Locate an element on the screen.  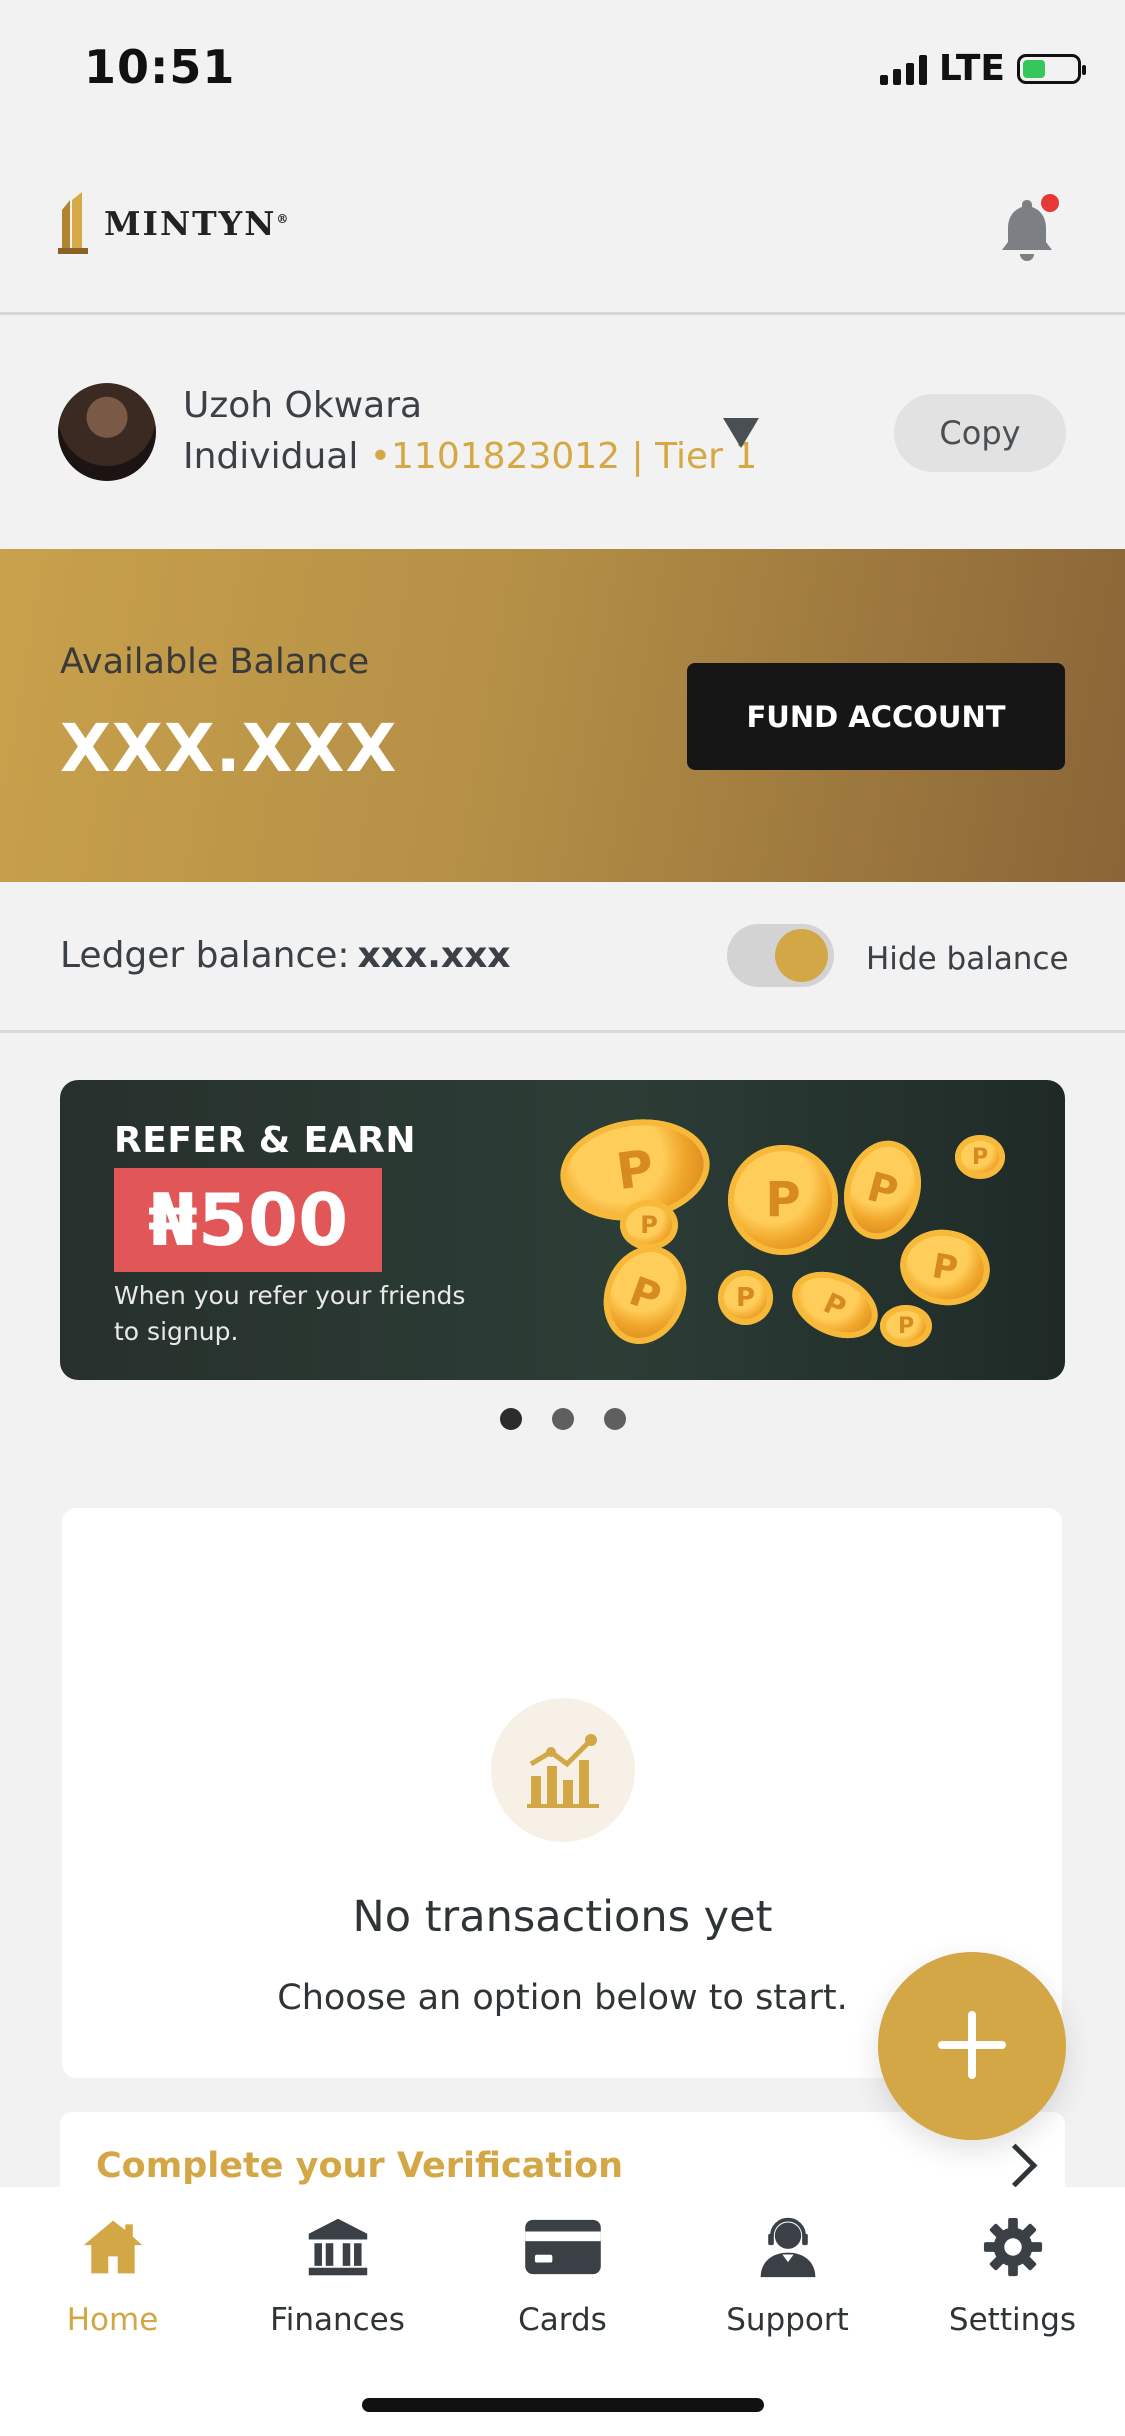
logo-mark-icon is located at coordinates (73, 223).